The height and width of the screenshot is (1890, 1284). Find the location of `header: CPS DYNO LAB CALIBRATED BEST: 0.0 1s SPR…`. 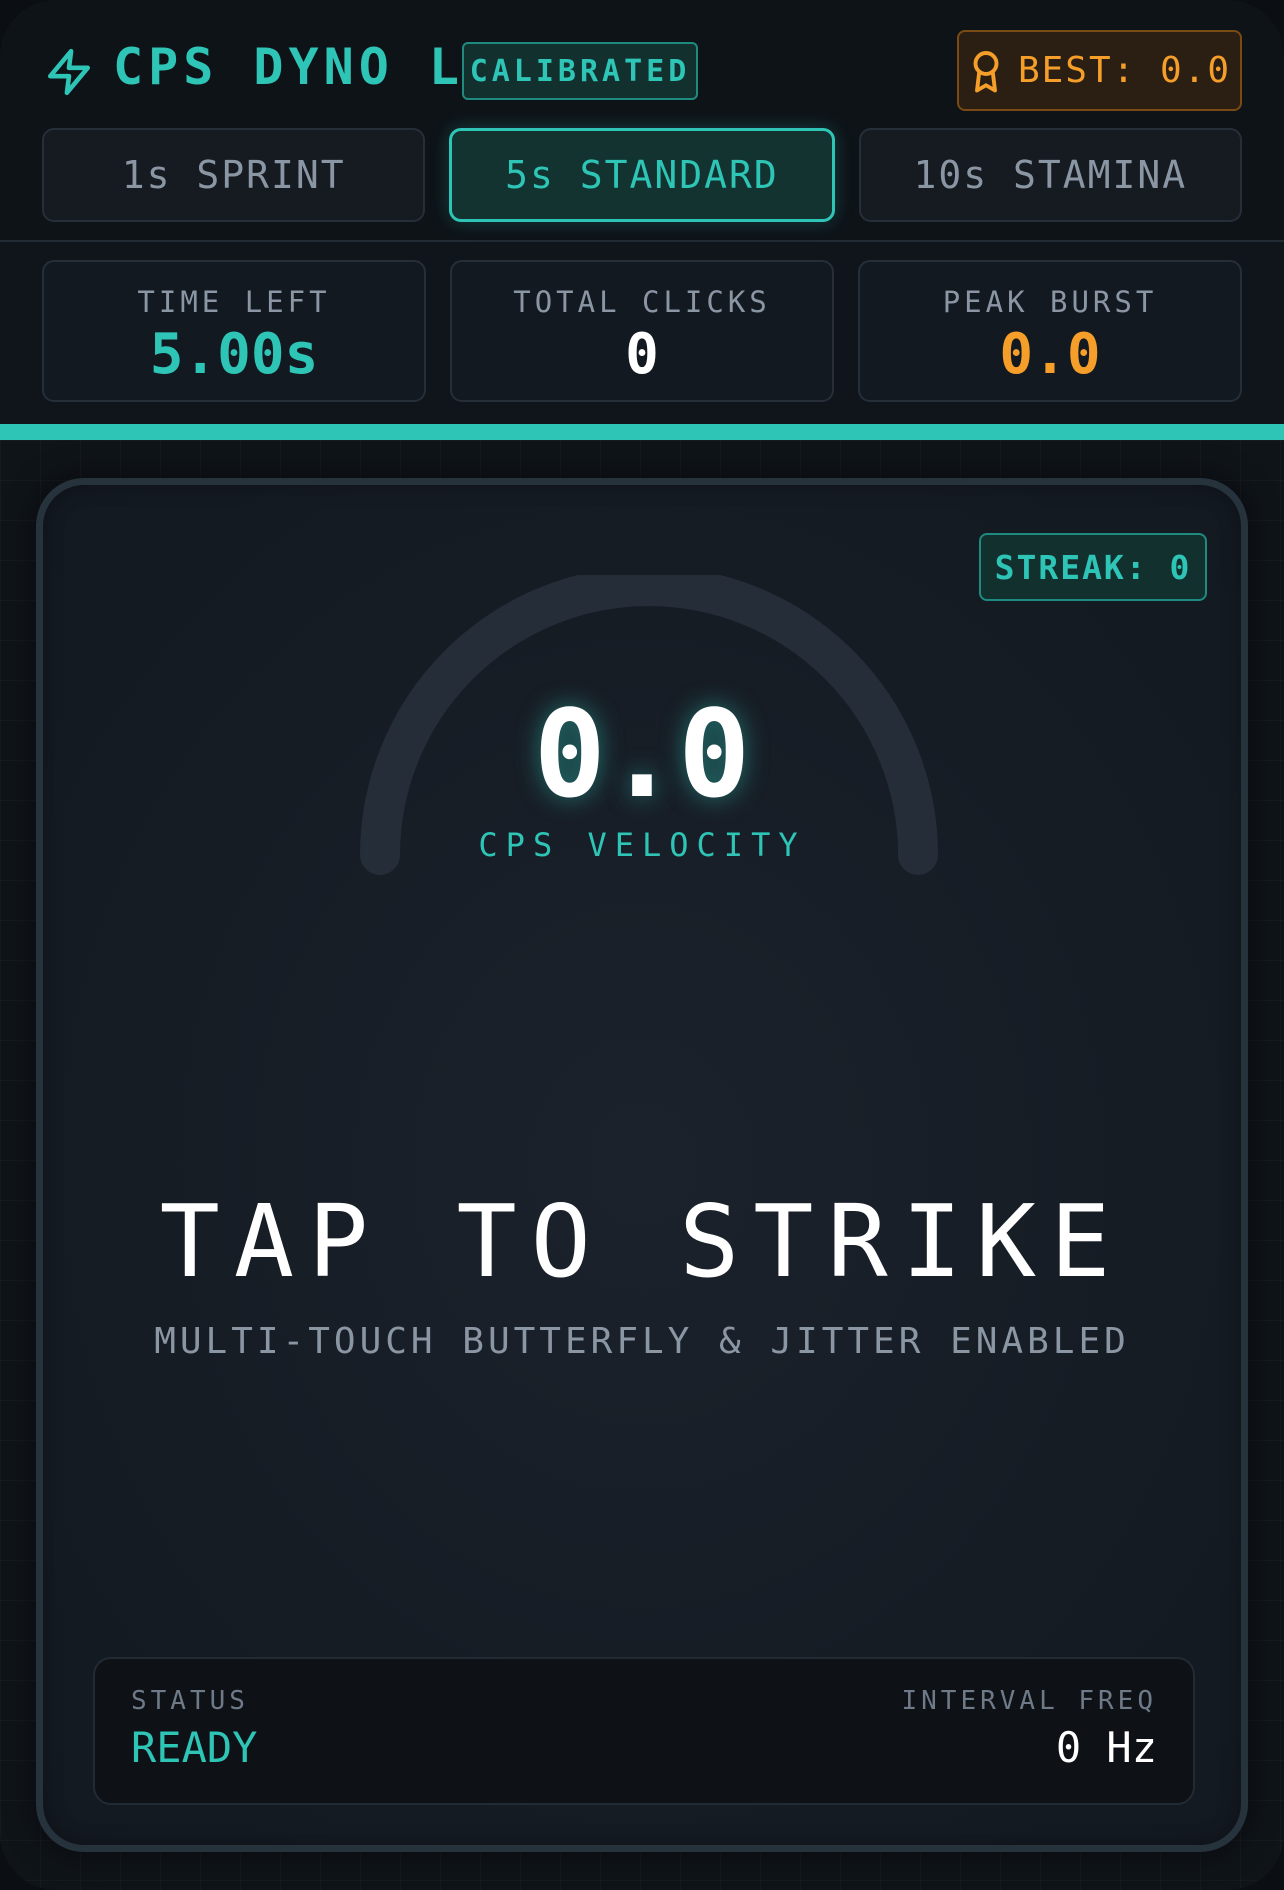

header: CPS DYNO LAB CALIBRATED BEST: 0.0 1s SPR… is located at coordinates (642, 121).